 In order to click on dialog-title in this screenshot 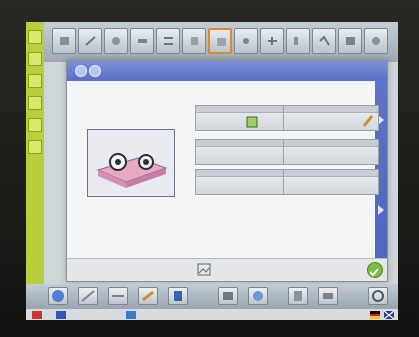, I will do `click(247, 71)`.